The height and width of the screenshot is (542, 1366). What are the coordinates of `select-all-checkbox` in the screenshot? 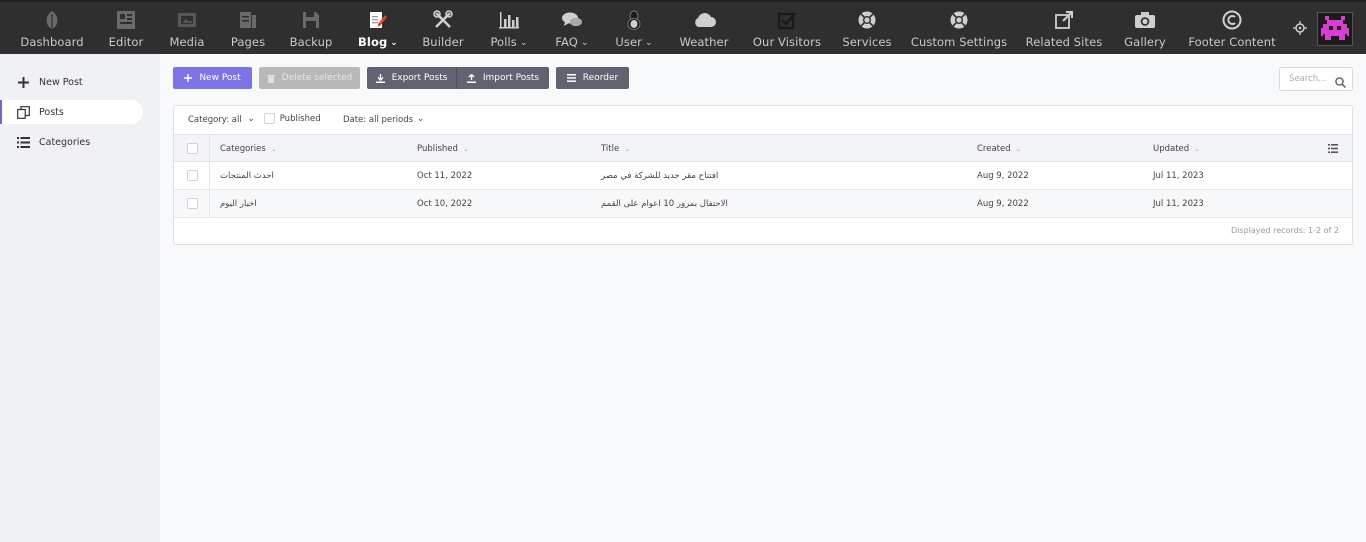 It's located at (192, 148).